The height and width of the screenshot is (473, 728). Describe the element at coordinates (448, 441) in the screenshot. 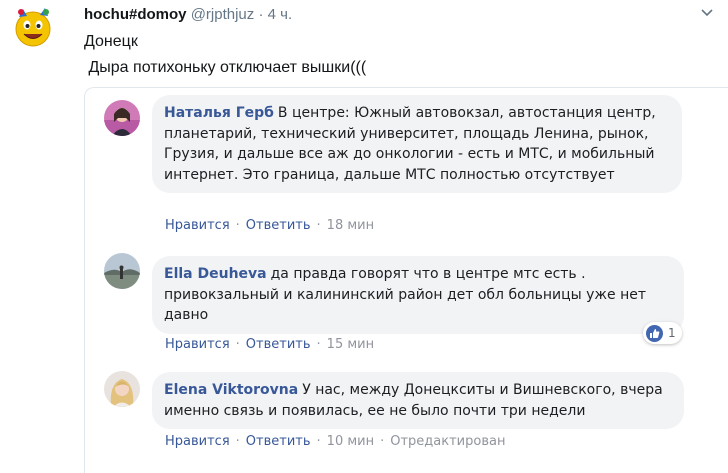

I see `edited-label: Отредактирован` at that location.